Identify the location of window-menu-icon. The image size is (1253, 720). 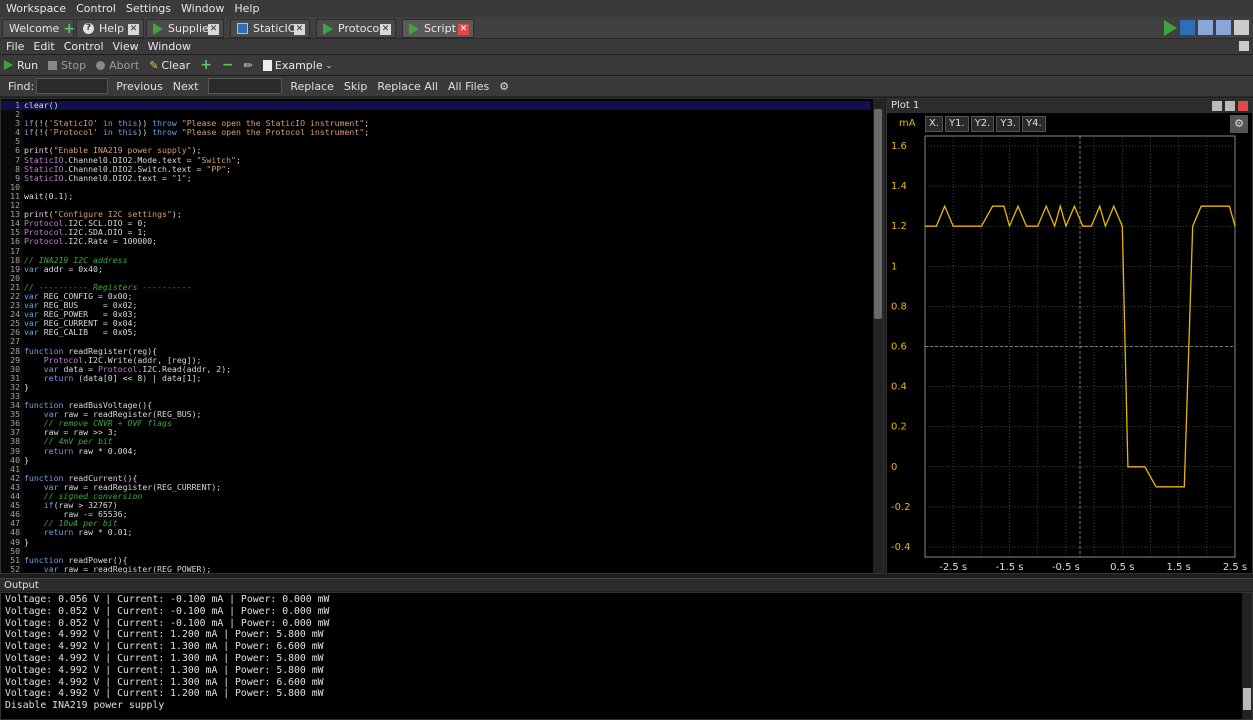
(1241, 27).